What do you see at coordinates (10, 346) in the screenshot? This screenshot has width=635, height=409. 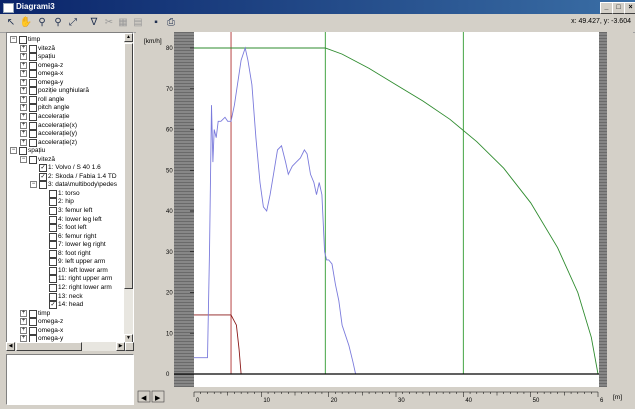 I see `scroll-left-button: ◀` at bounding box center [10, 346].